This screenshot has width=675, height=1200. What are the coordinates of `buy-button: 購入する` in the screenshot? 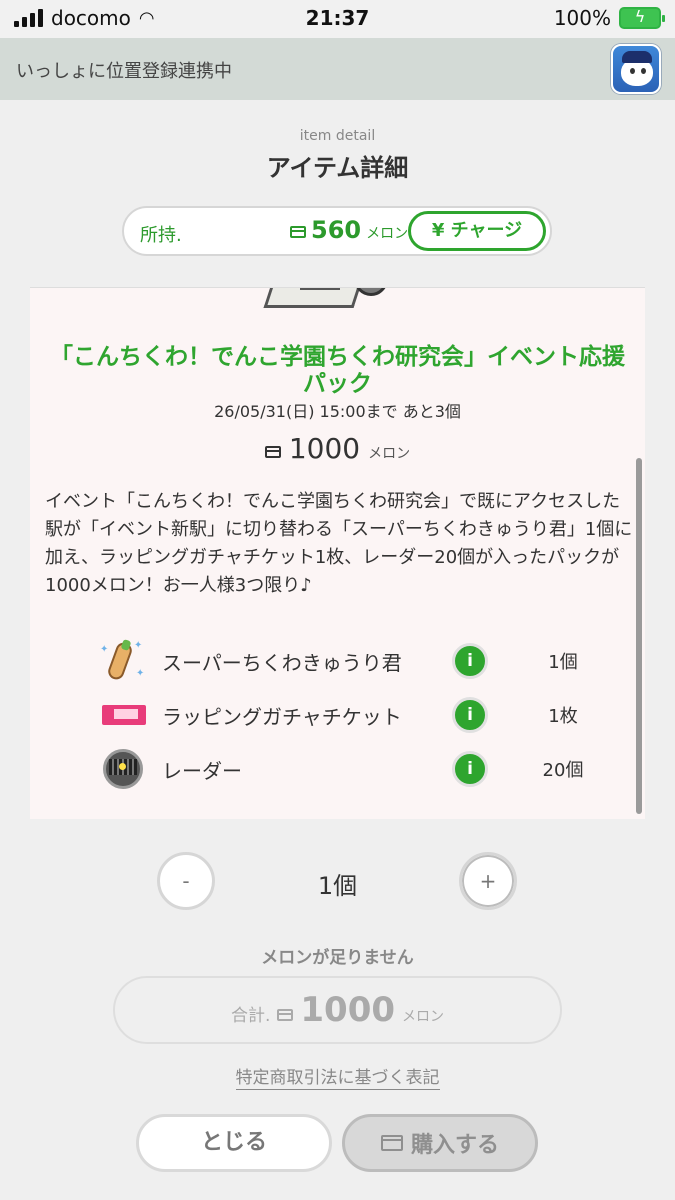 It's located at (440, 1143).